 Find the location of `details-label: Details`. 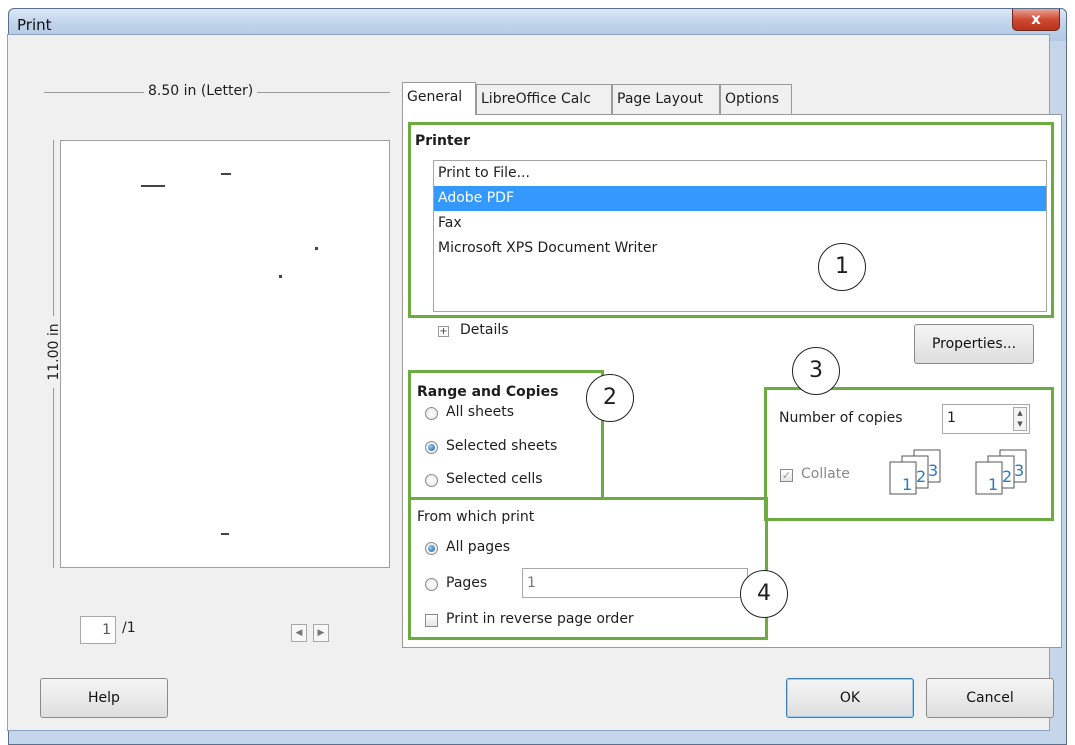

details-label: Details is located at coordinates (484, 330).